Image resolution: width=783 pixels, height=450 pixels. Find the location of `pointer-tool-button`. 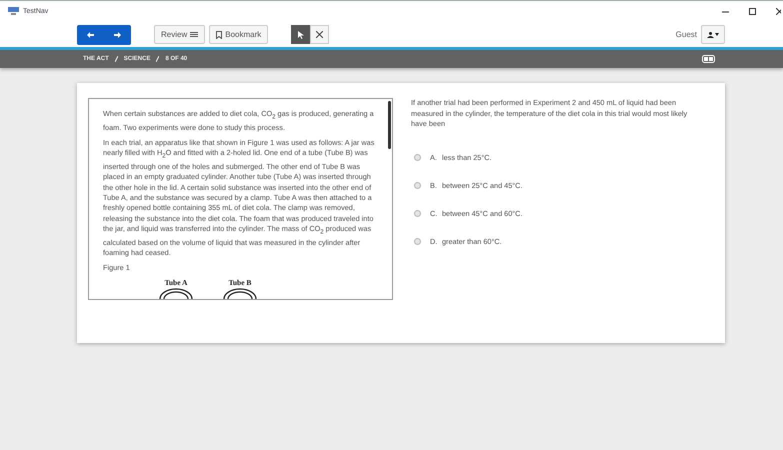

pointer-tool-button is located at coordinates (300, 34).